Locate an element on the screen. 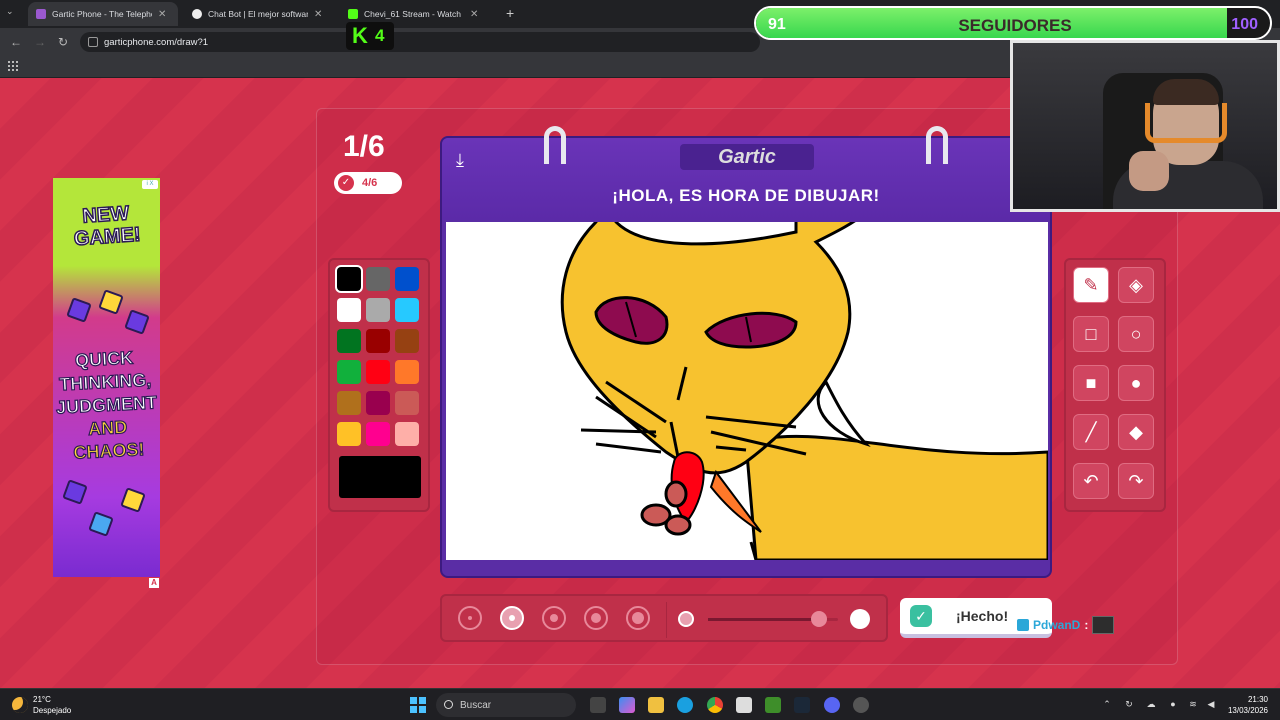 The width and height of the screenshot is (1280, 720). brush-options is located at coordinates (664, 618).